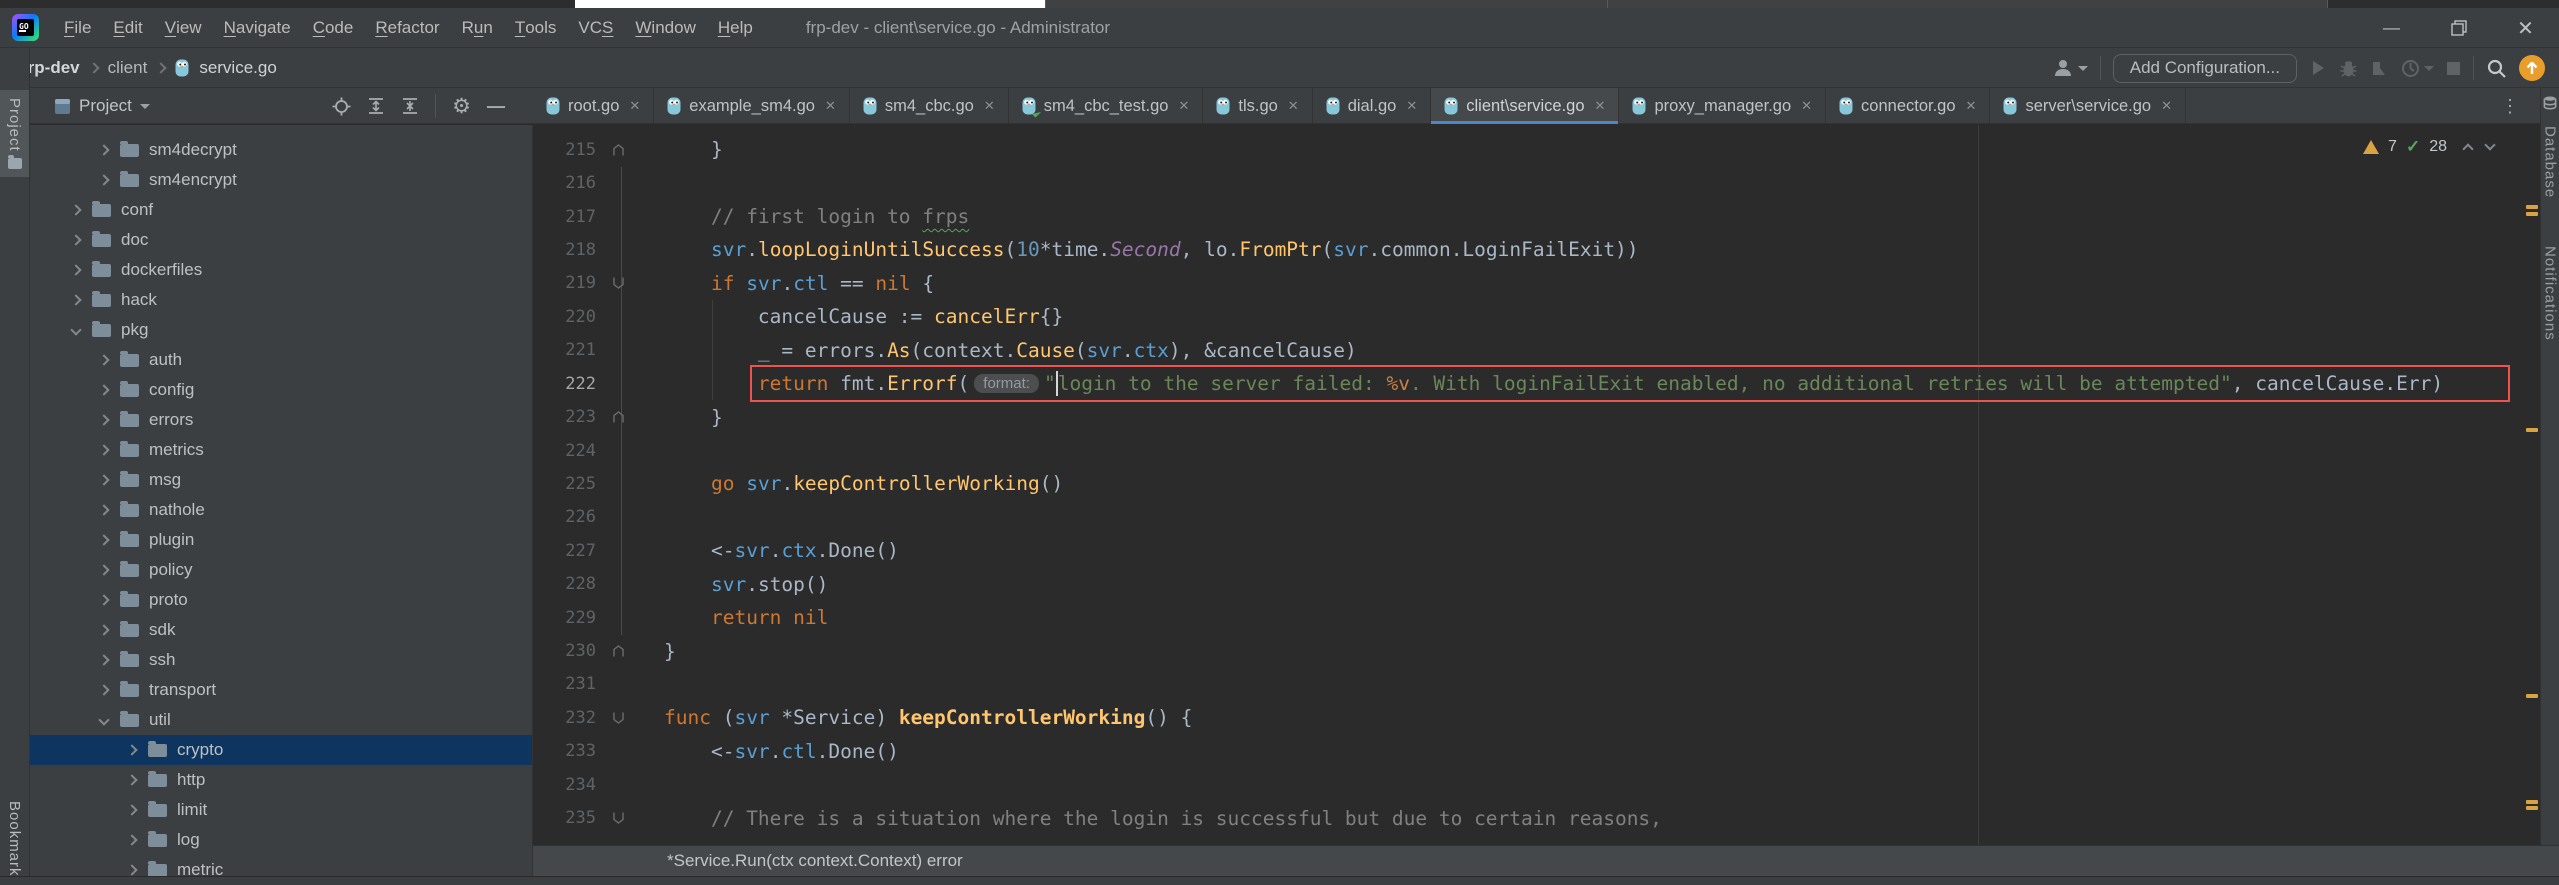 This screenshot has width=2559, height=885. Describe the element at coordinates (2458, 28) in the screenshot. I see `restore-button` at that location.